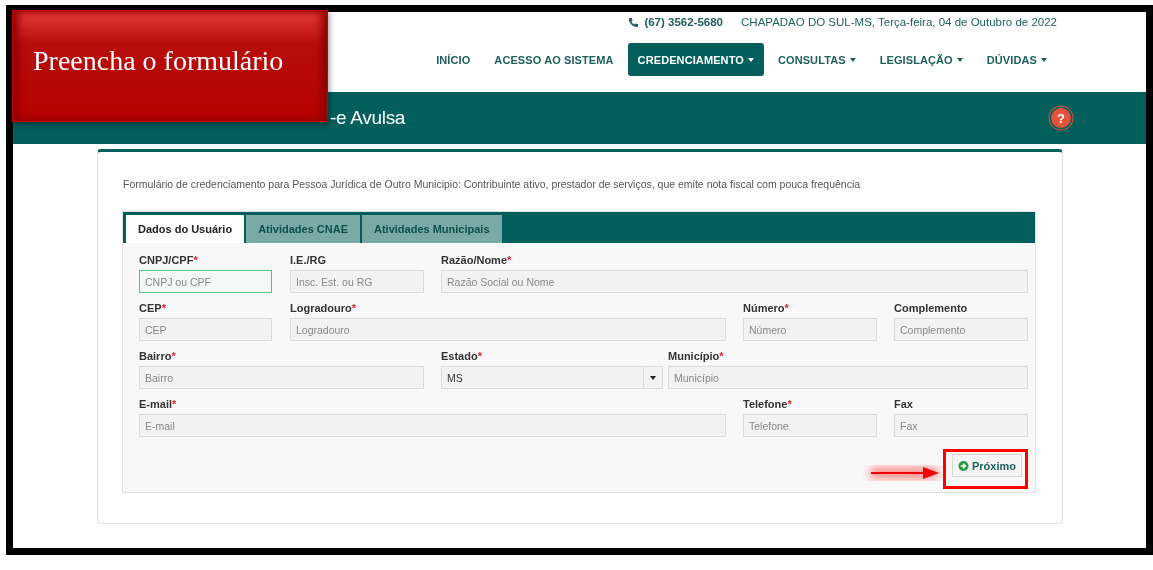  Describe the element at coordinates (323, 308) in the screenshot. I see `field-label: Logradouro*` at that location.